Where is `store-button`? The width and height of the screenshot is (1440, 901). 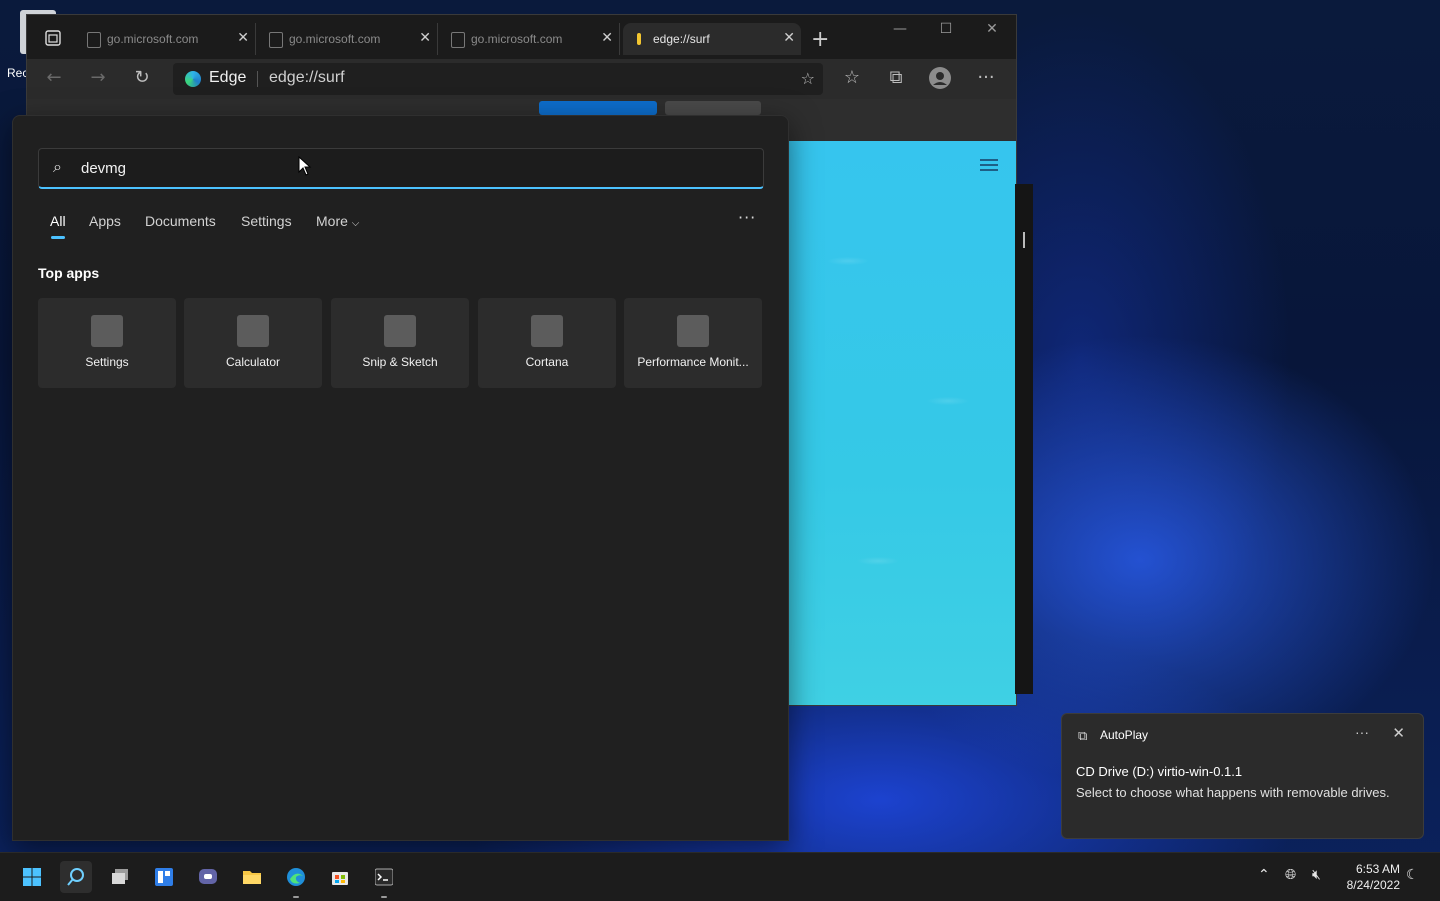 store-button is located at coordinates (340, 877).